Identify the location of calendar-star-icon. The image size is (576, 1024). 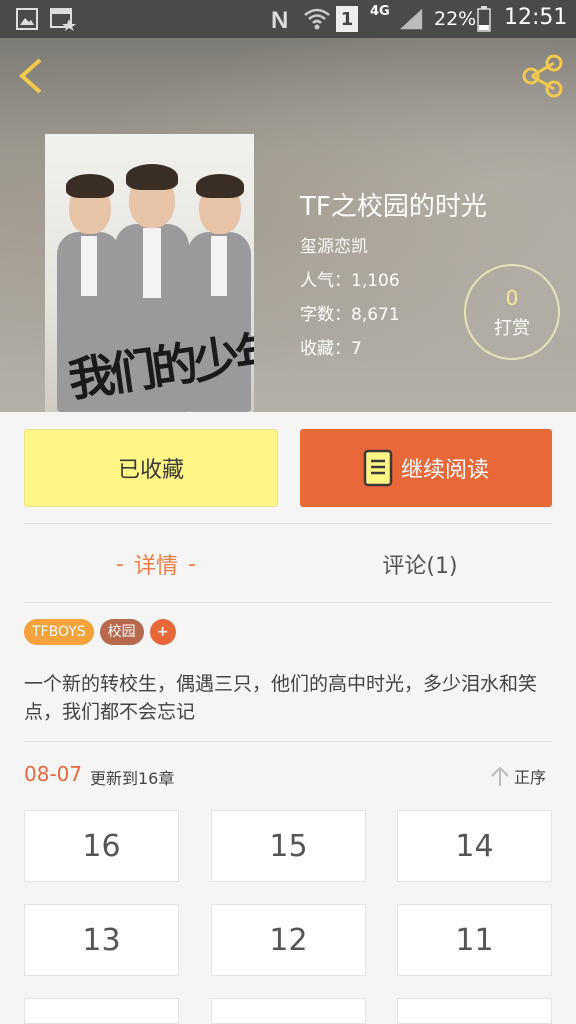
(63, 19).